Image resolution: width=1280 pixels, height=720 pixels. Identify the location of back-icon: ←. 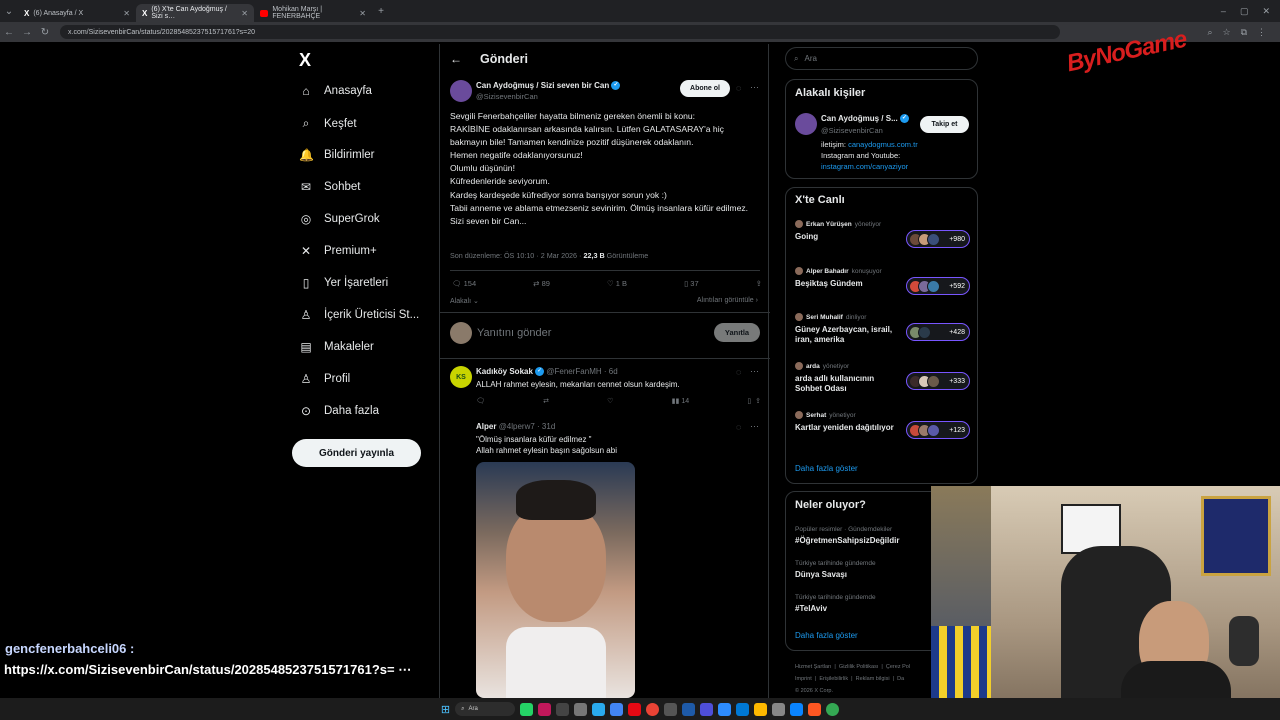
(9, 32).